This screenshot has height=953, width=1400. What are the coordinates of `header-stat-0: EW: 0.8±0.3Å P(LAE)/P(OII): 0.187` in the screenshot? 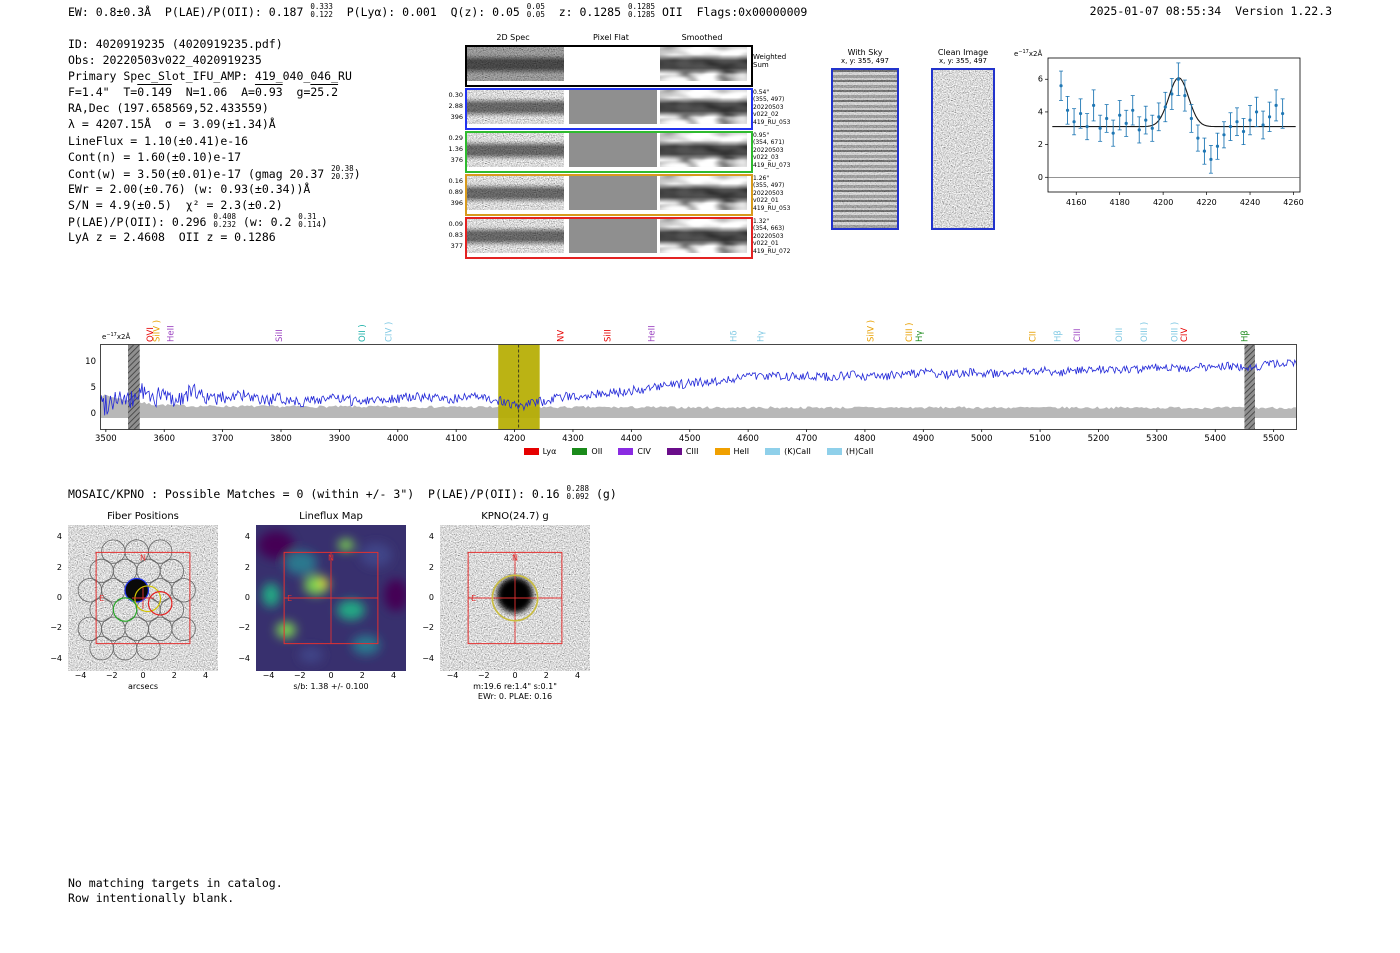 It's located at (189, 11).